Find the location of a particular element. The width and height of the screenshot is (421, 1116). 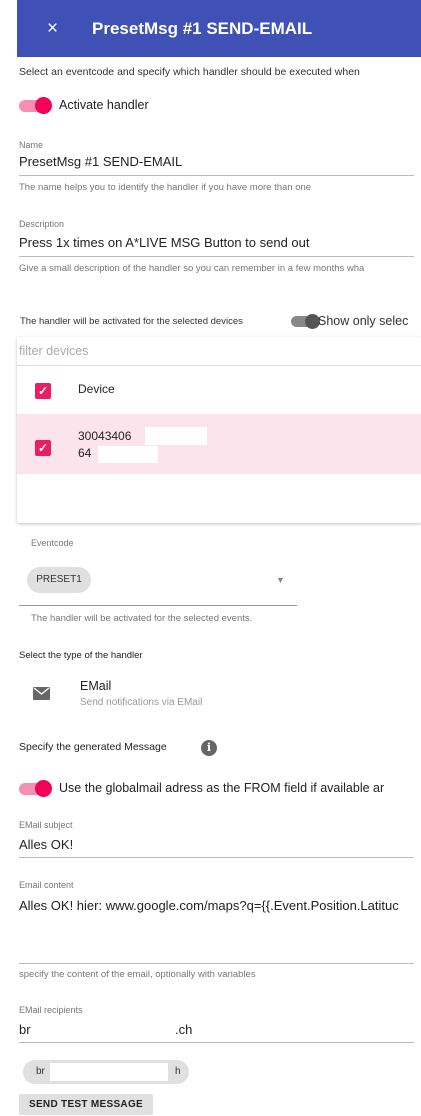

name-underline is located at coordinates (216, 175).